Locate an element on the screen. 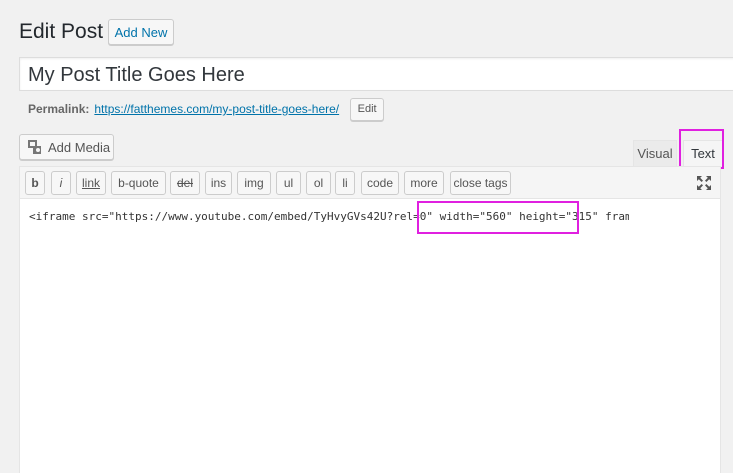 The height and width of the screenshot is (473, 733). bold-button: b is located at coordinates (35, 183).